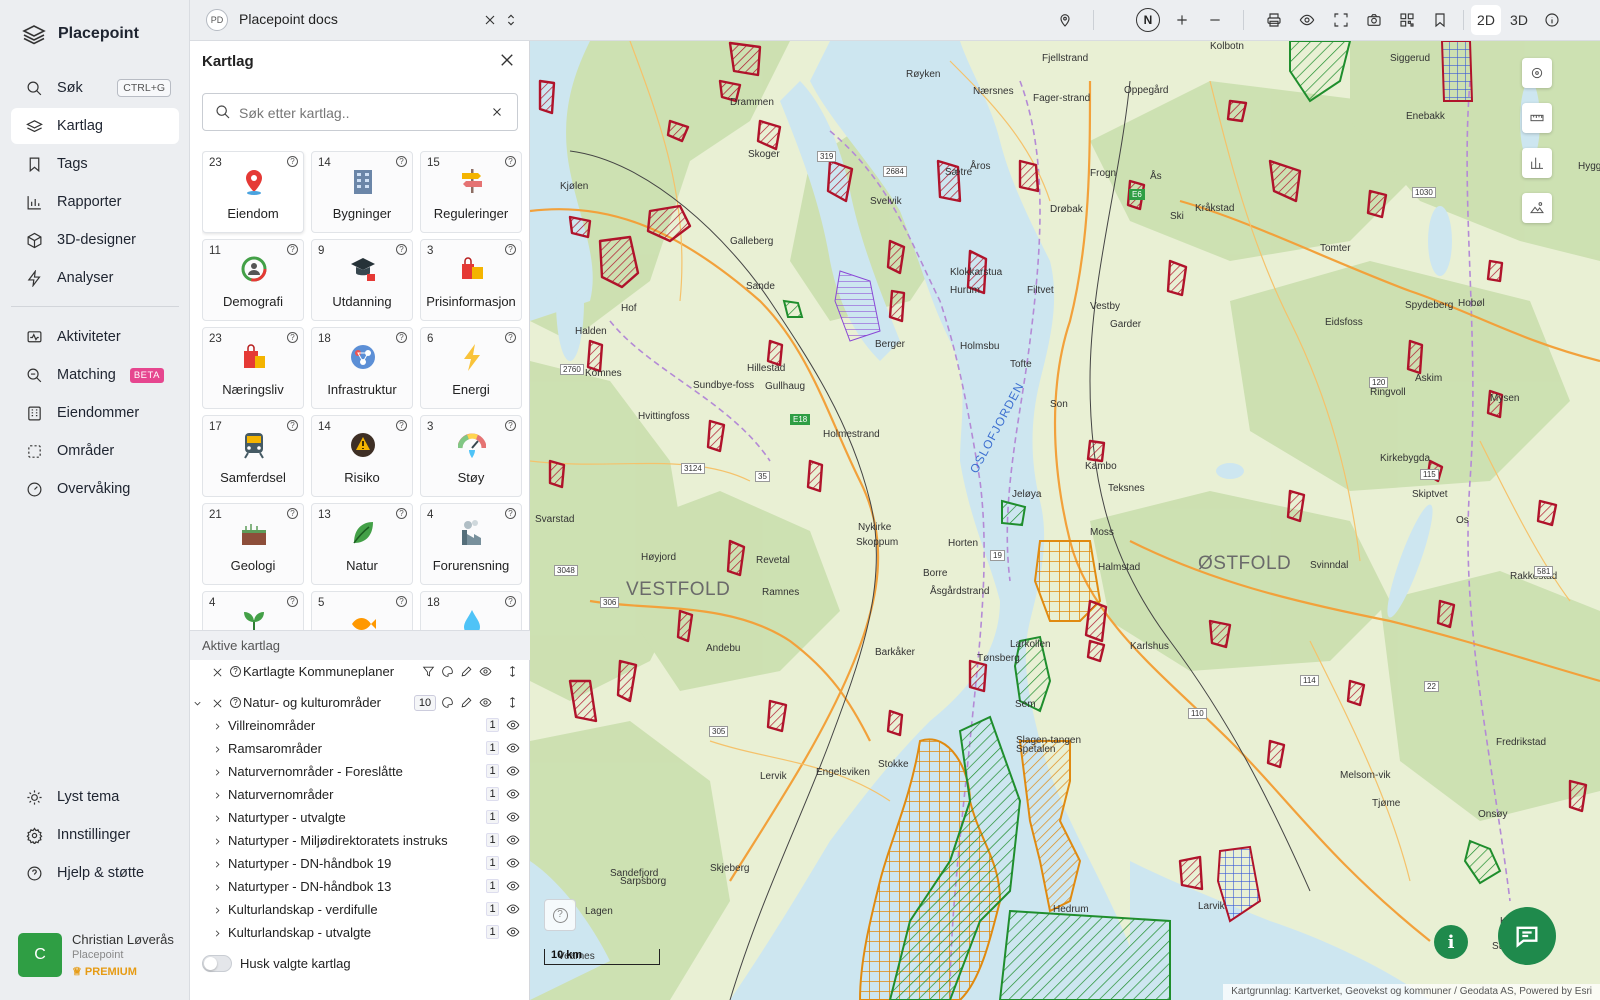 Image resolution: width=1600 pixels, height=1000 pixels. What do you see at coordinates (95, 278) in the screenshot?
I see `nav-item-analyser: Analyser` at bounding box center [95, 278].